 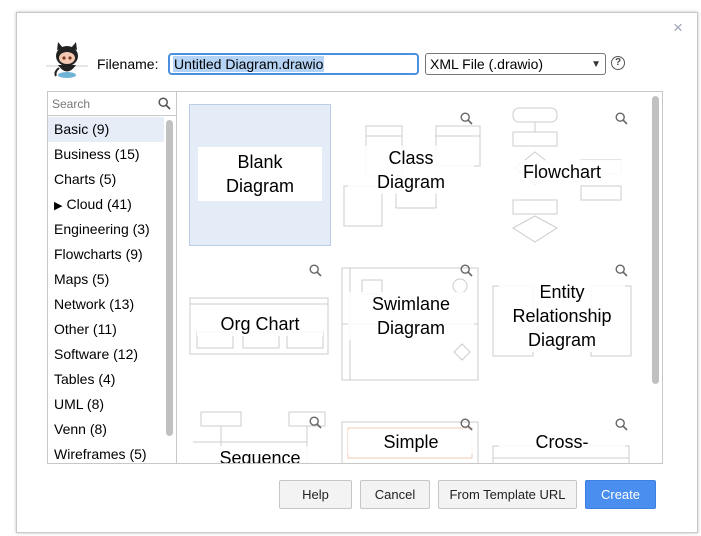 I want to click on category-uml: UML (8), so click(x=106, y=404).